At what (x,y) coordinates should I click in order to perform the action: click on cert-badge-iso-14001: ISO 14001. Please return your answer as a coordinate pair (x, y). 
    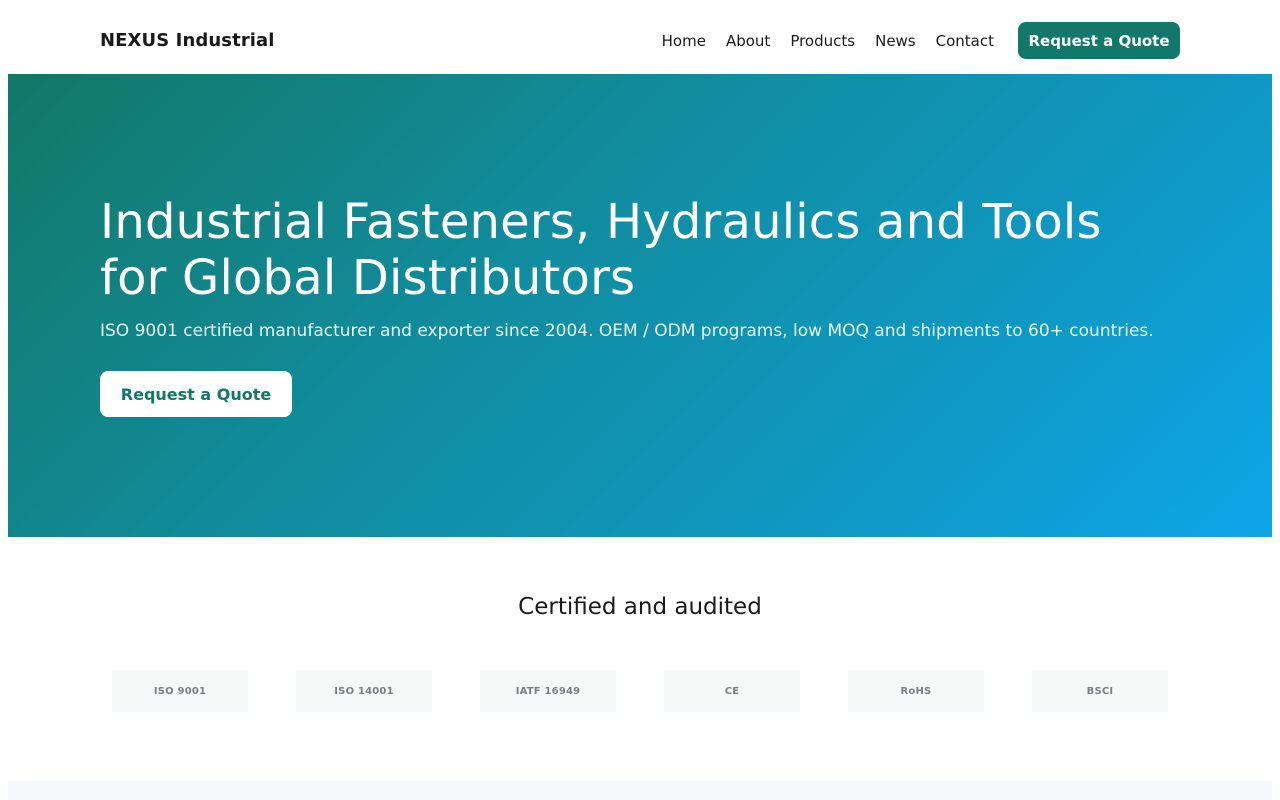
    Looking at the image, I should click on (364, 691).